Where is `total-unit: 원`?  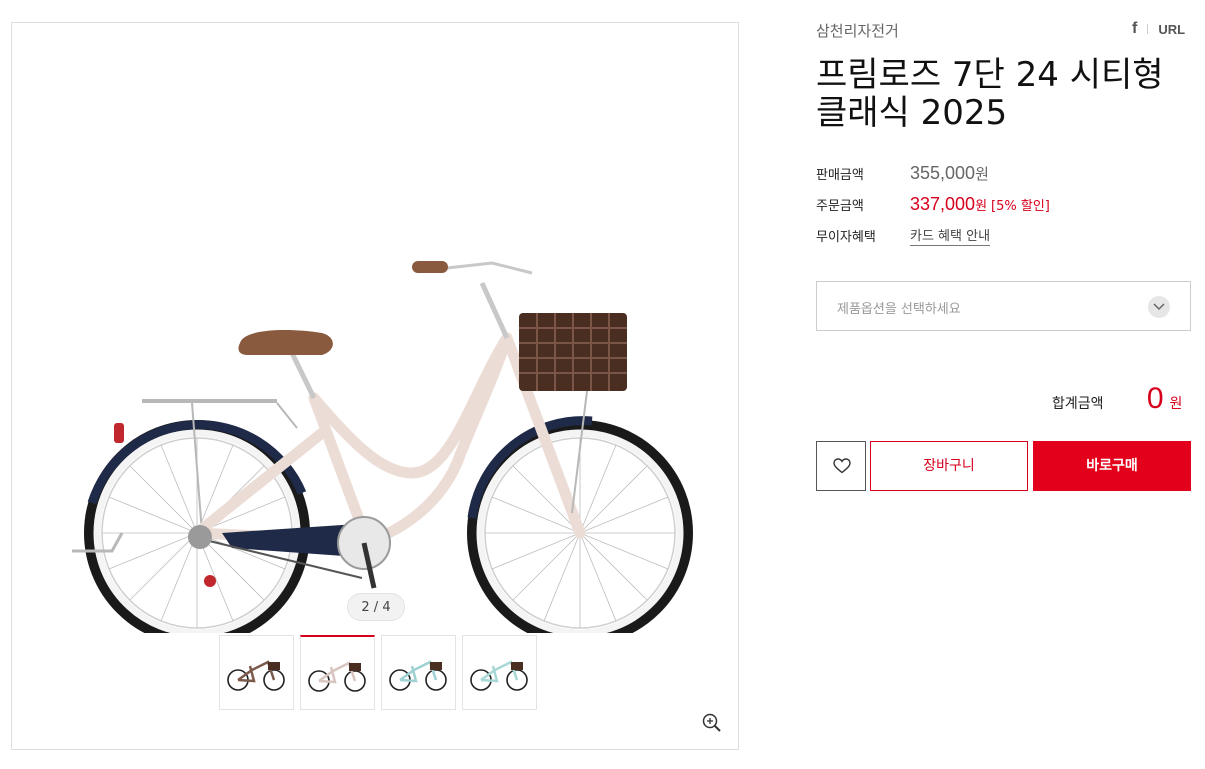
total-unit: 원 is located at coordinates (1176, 404).